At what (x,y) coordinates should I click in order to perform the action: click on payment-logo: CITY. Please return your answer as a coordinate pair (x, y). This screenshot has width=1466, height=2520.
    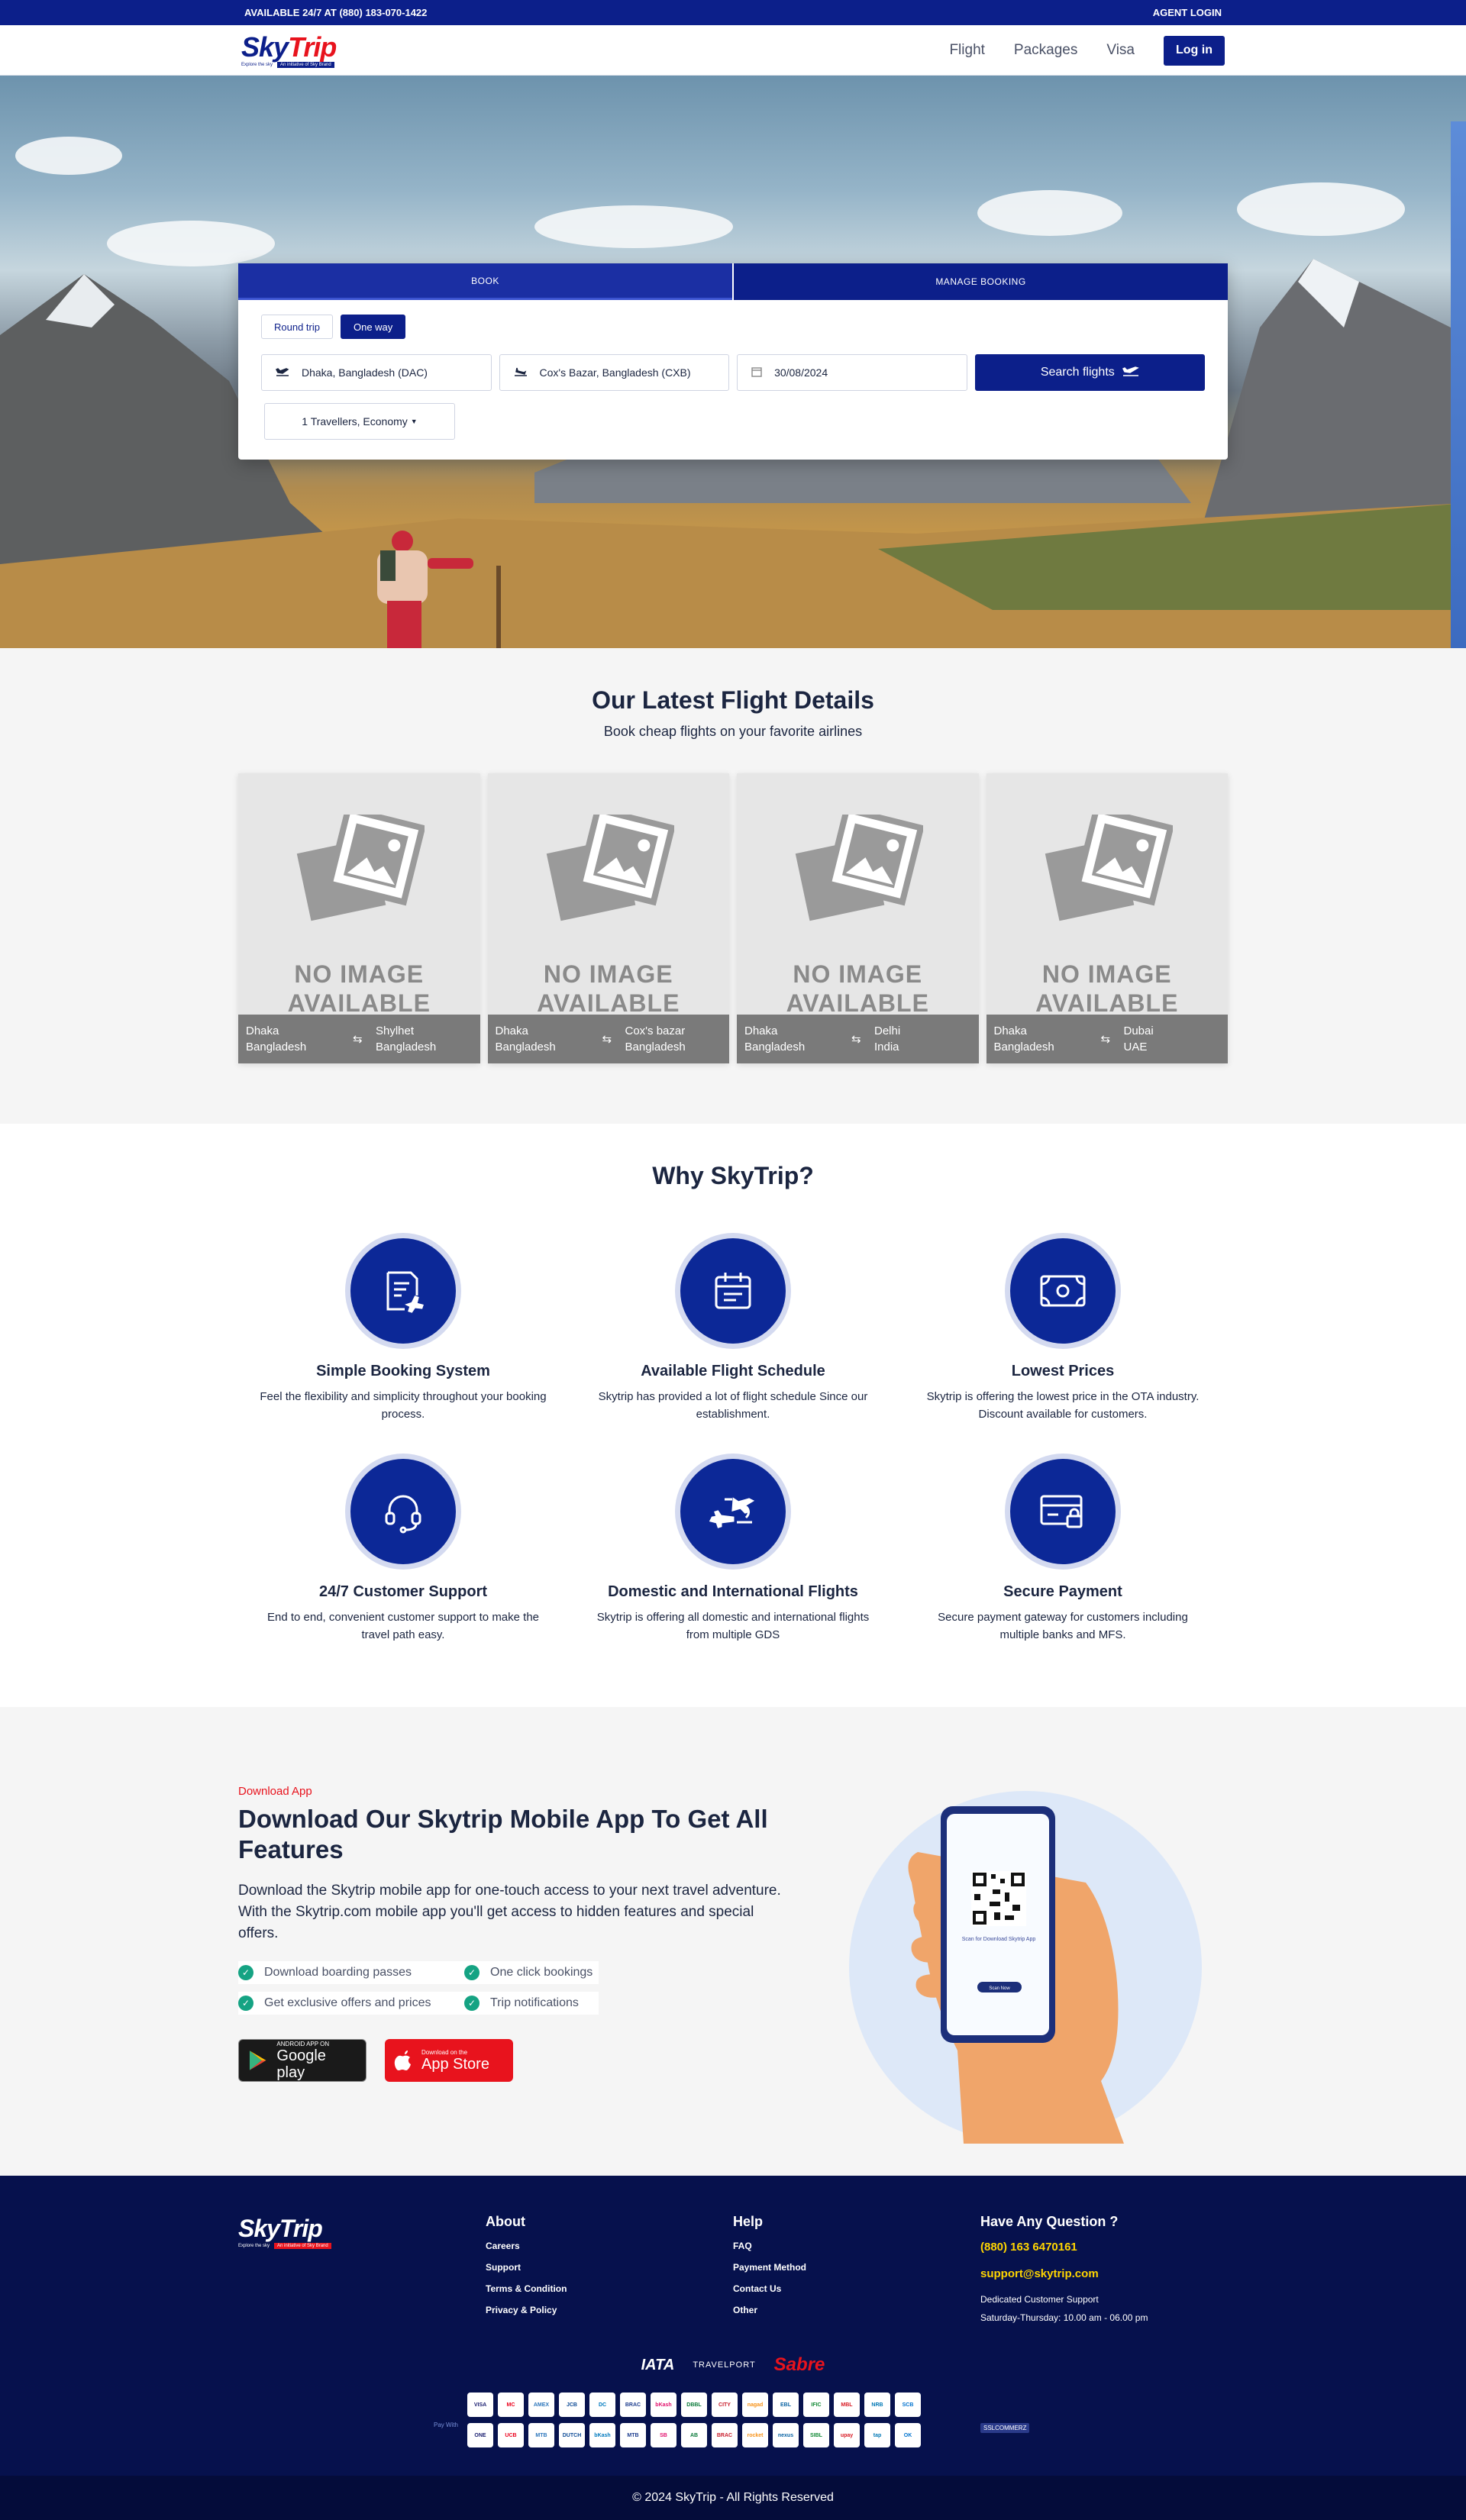
    Looking at the image, I should click on (725, 2405).